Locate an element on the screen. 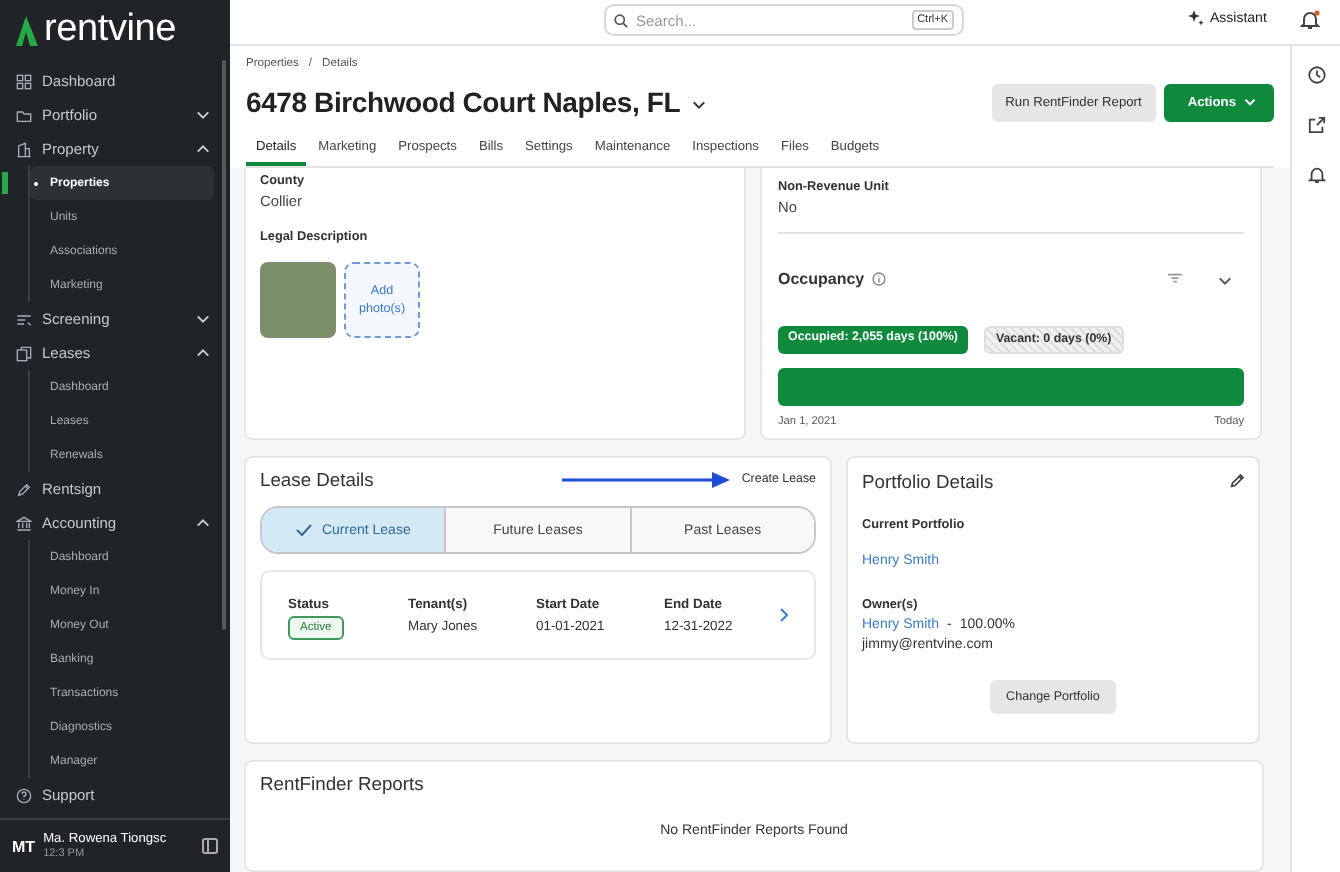 The height and width of the screenshot is (872, 1340). card-title: Portfolio Details is located at coordinates (928, 481).